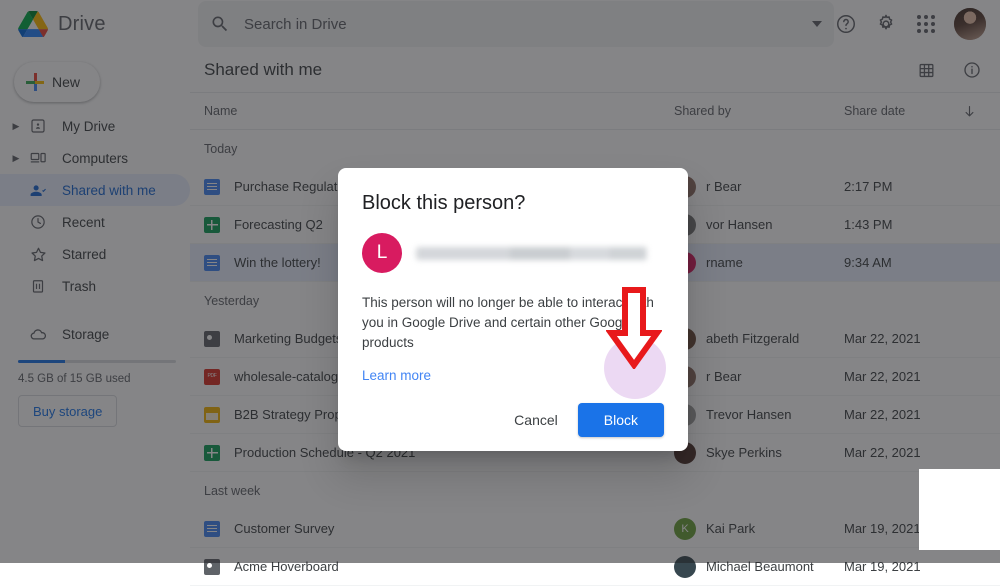  What do you see at coordinates (959, 509) in the screenshot?
I see `white-occluder-box` at bounding box center [959, 509].